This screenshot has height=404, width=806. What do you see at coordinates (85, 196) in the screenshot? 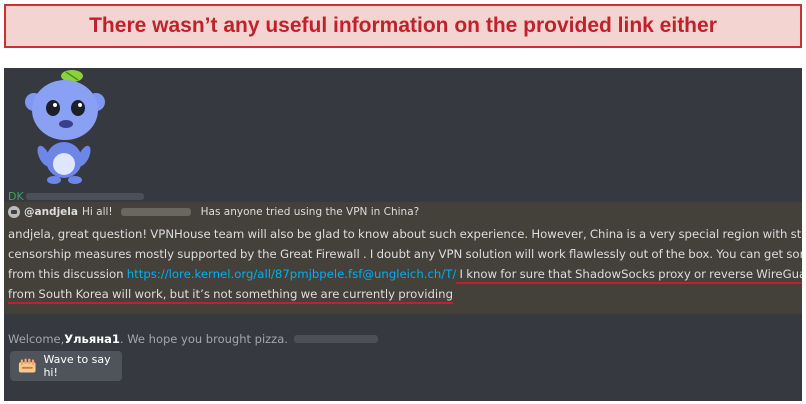
I see `author-timestamp-redacted` at bounding box center [85, 196].